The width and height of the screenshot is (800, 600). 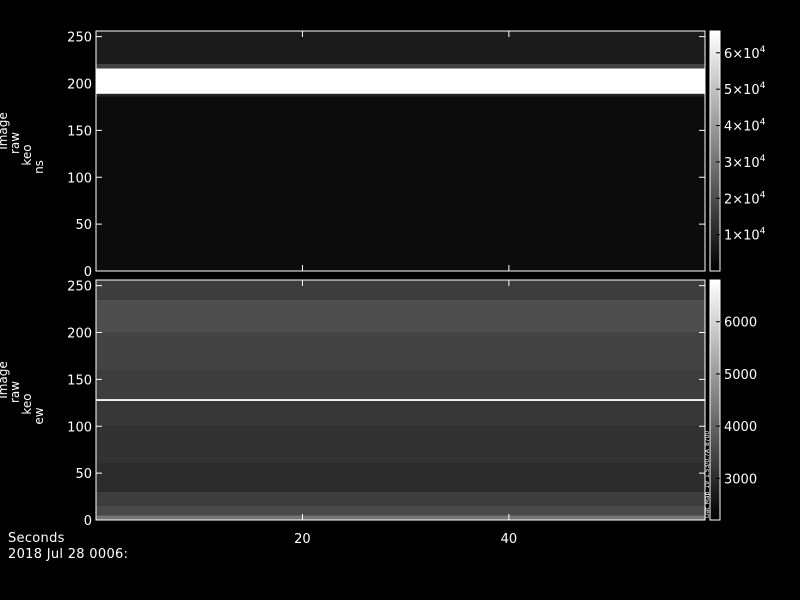 I want to click on colorbar-tick-label: 2×104, so click(x=745, y=198).